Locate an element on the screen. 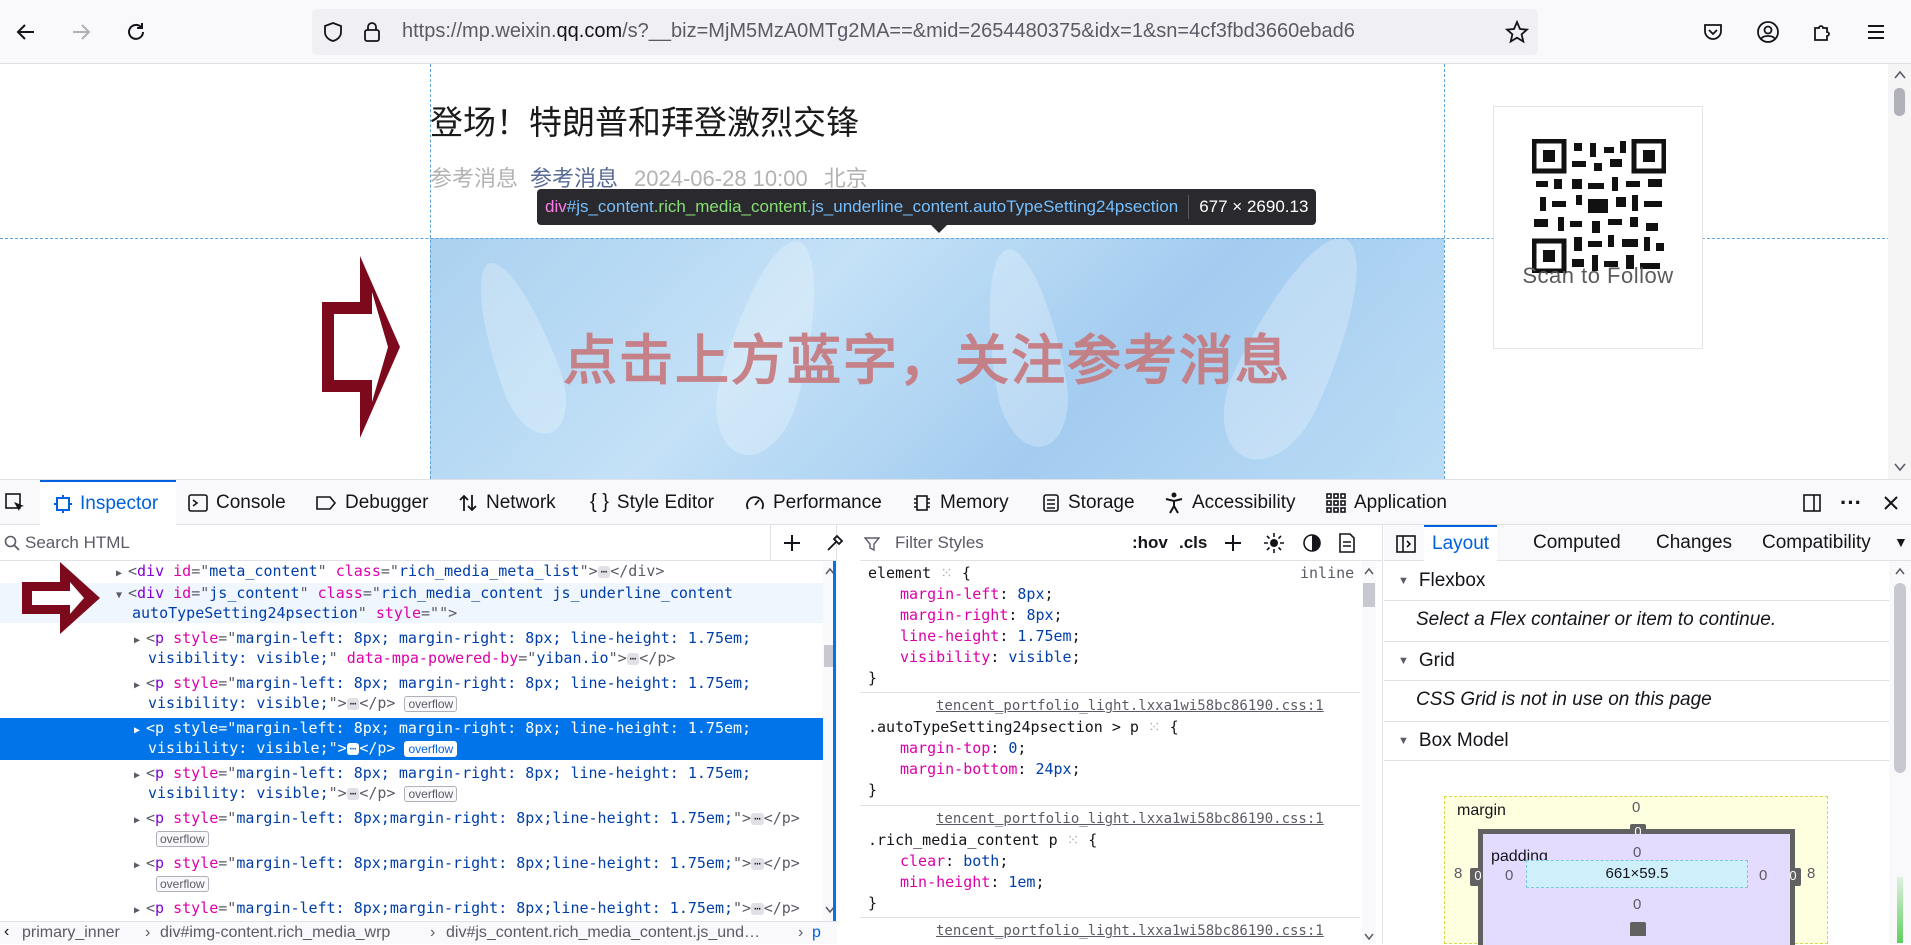 Image resolution: width=1911 pixels, height=945 pixels. padding-top-value: 0 is located at coordinates (1637, 852).